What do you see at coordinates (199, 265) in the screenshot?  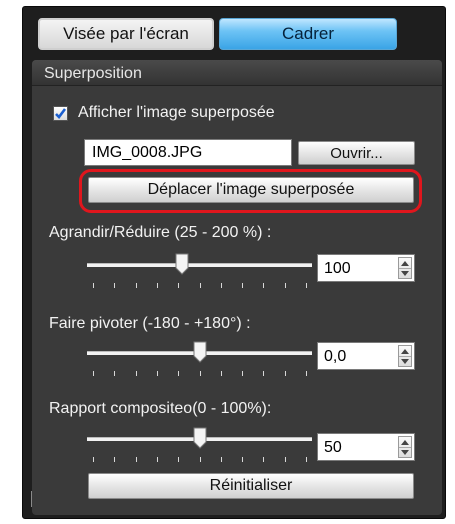 I see `zoom-slider-track` at bounding box center [199, 265].